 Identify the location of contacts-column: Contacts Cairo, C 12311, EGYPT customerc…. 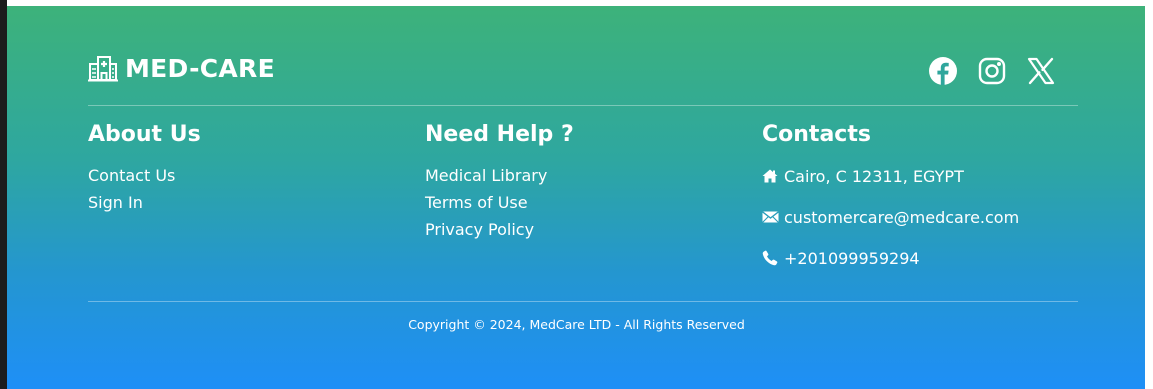
(890, 203).